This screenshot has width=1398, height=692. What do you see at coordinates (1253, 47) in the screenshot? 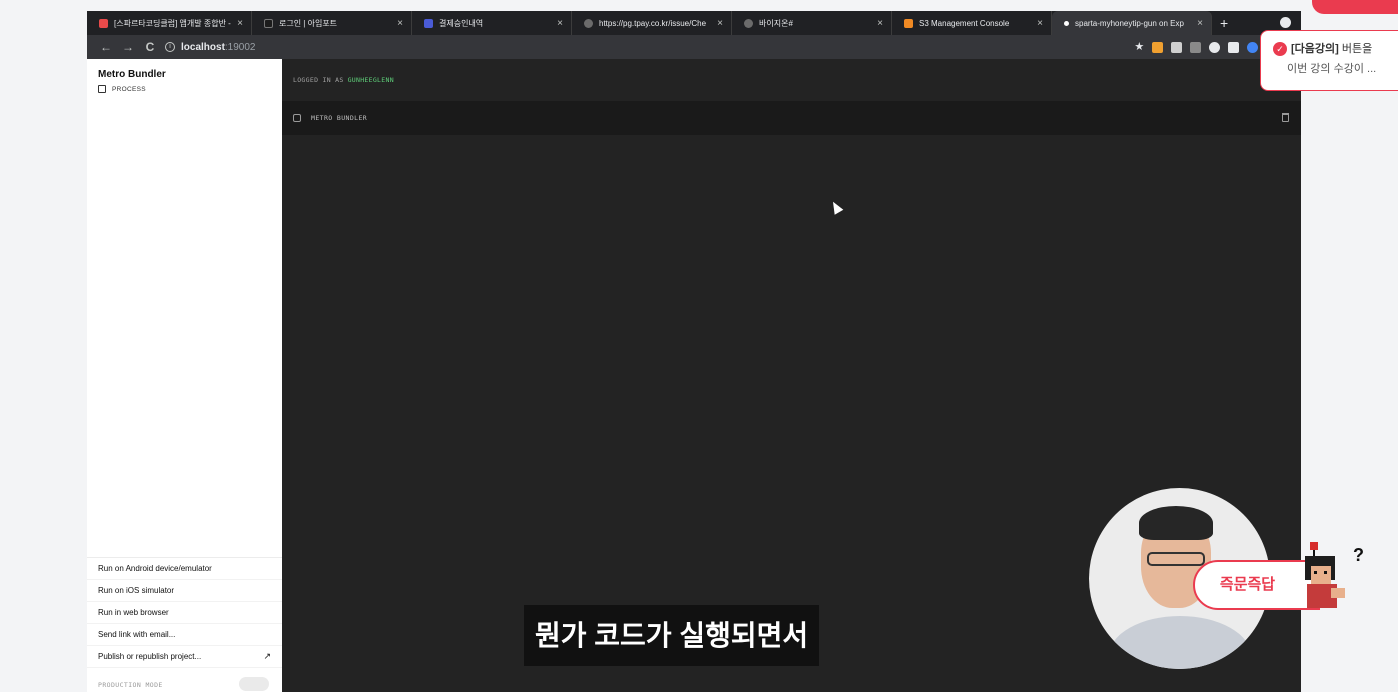
I see `profile-avatar-icon` at bounding box center [1253, 47].